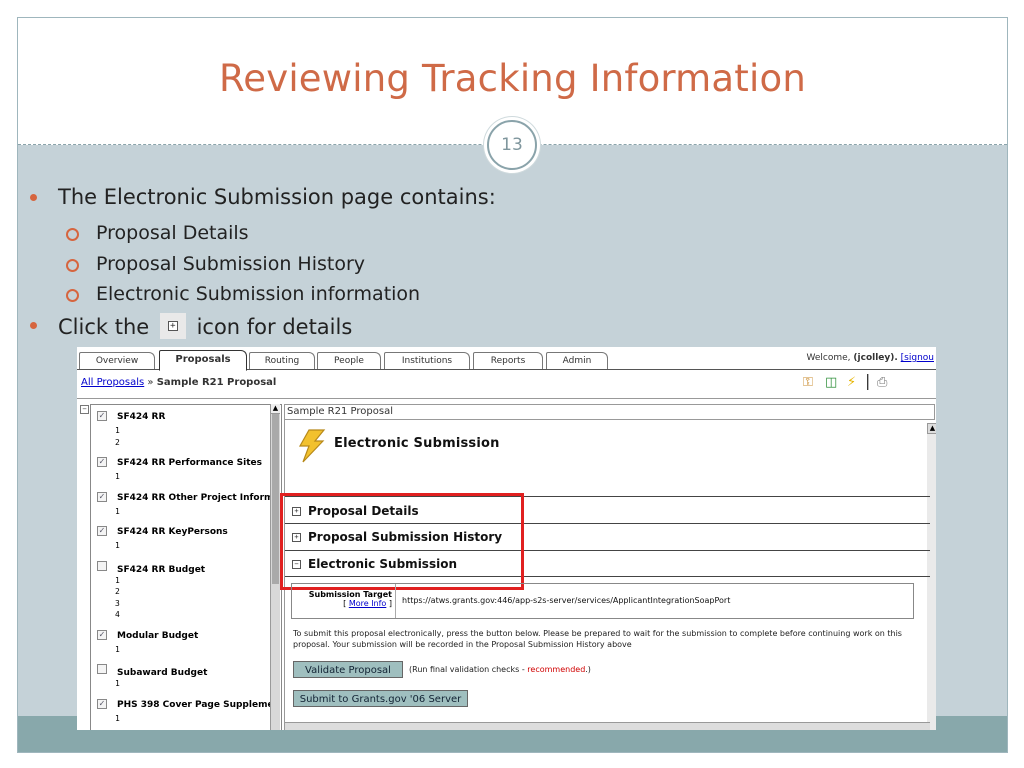  I want to click on tab-routing: Routing, so click(282, 360).